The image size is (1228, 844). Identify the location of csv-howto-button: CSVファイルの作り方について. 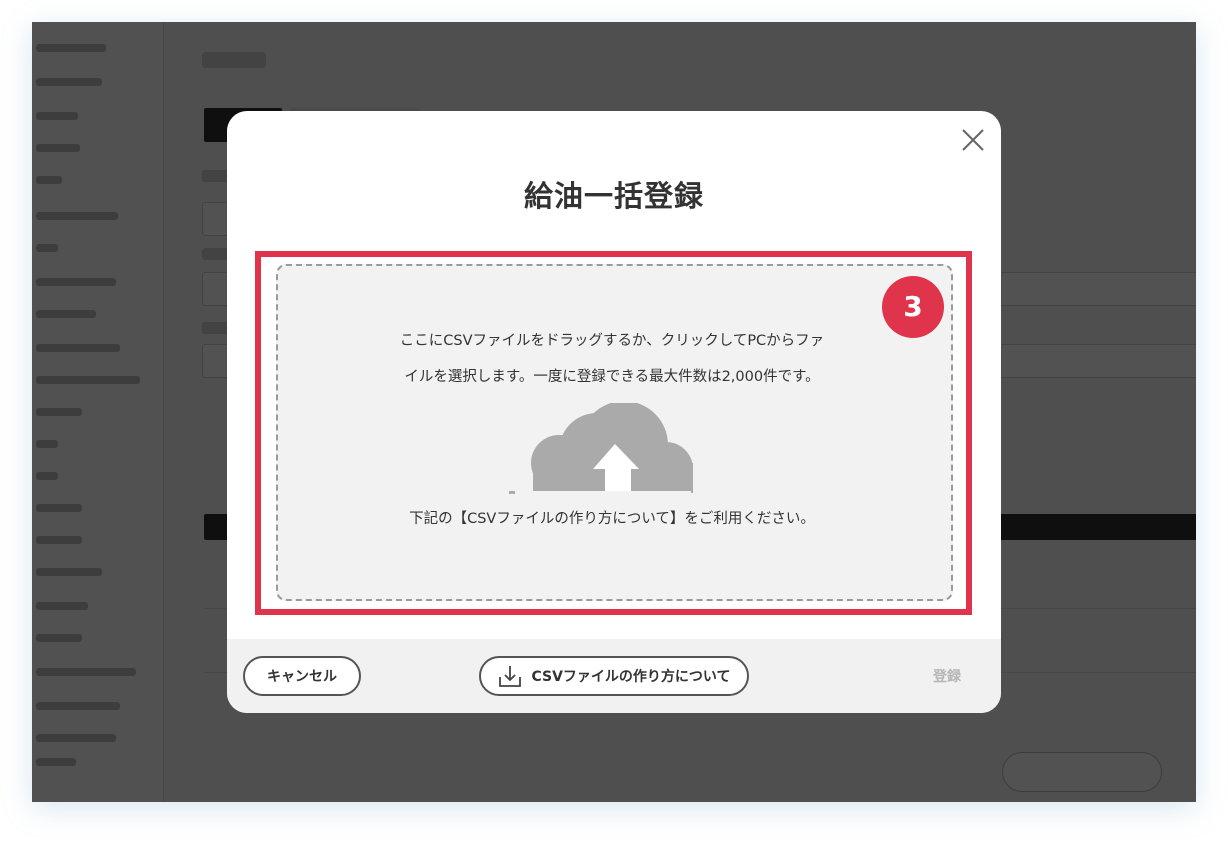
(614, 676).